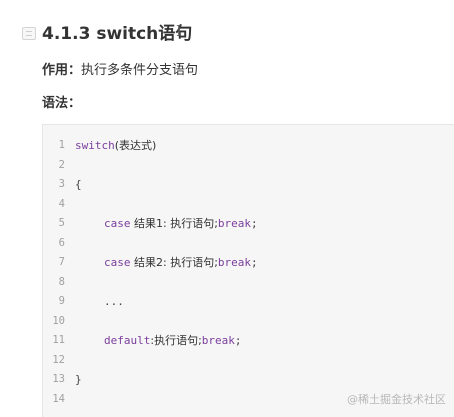  I want to click on code-text: 结果2: 执行语句;, so click(174, 262).